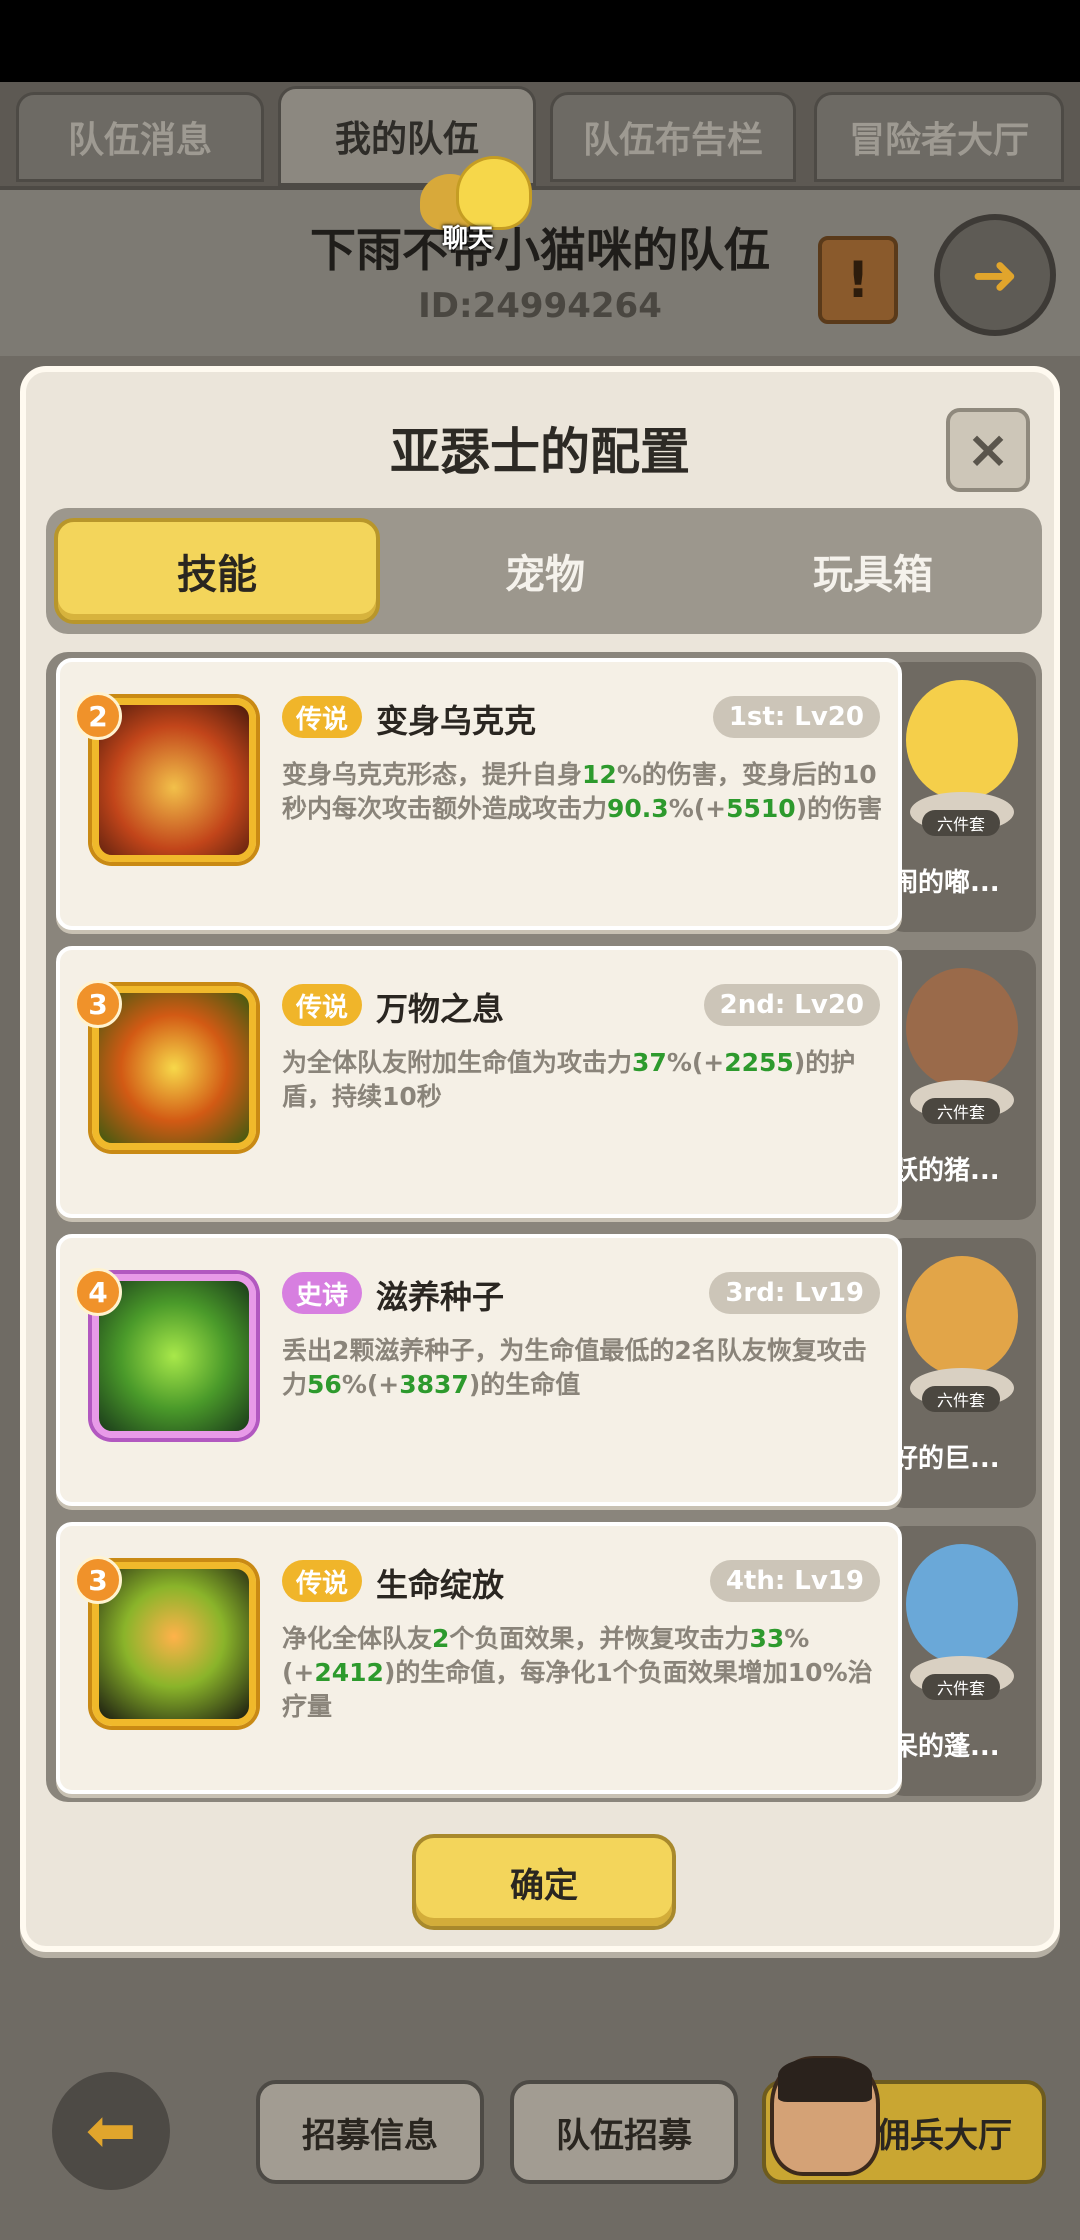  What do you see at coordinates (574, 1367) in the screenshot?
I see `skill-description: 丢出2颗滋养种子，为生命值最低的2名队友恢复攻击力56%(+3837)的生命值` at bounding box center [574, 1367].